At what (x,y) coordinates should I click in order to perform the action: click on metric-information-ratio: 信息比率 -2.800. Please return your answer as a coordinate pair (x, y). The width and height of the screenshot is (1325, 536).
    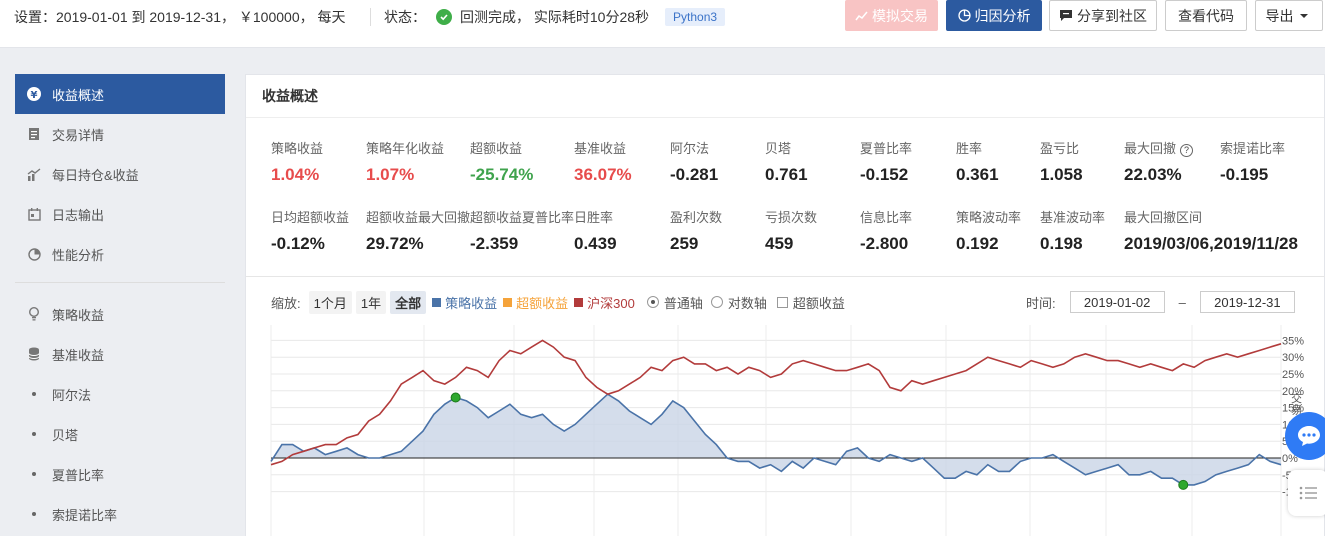
    Looking at the image, I should click on (886, 230).